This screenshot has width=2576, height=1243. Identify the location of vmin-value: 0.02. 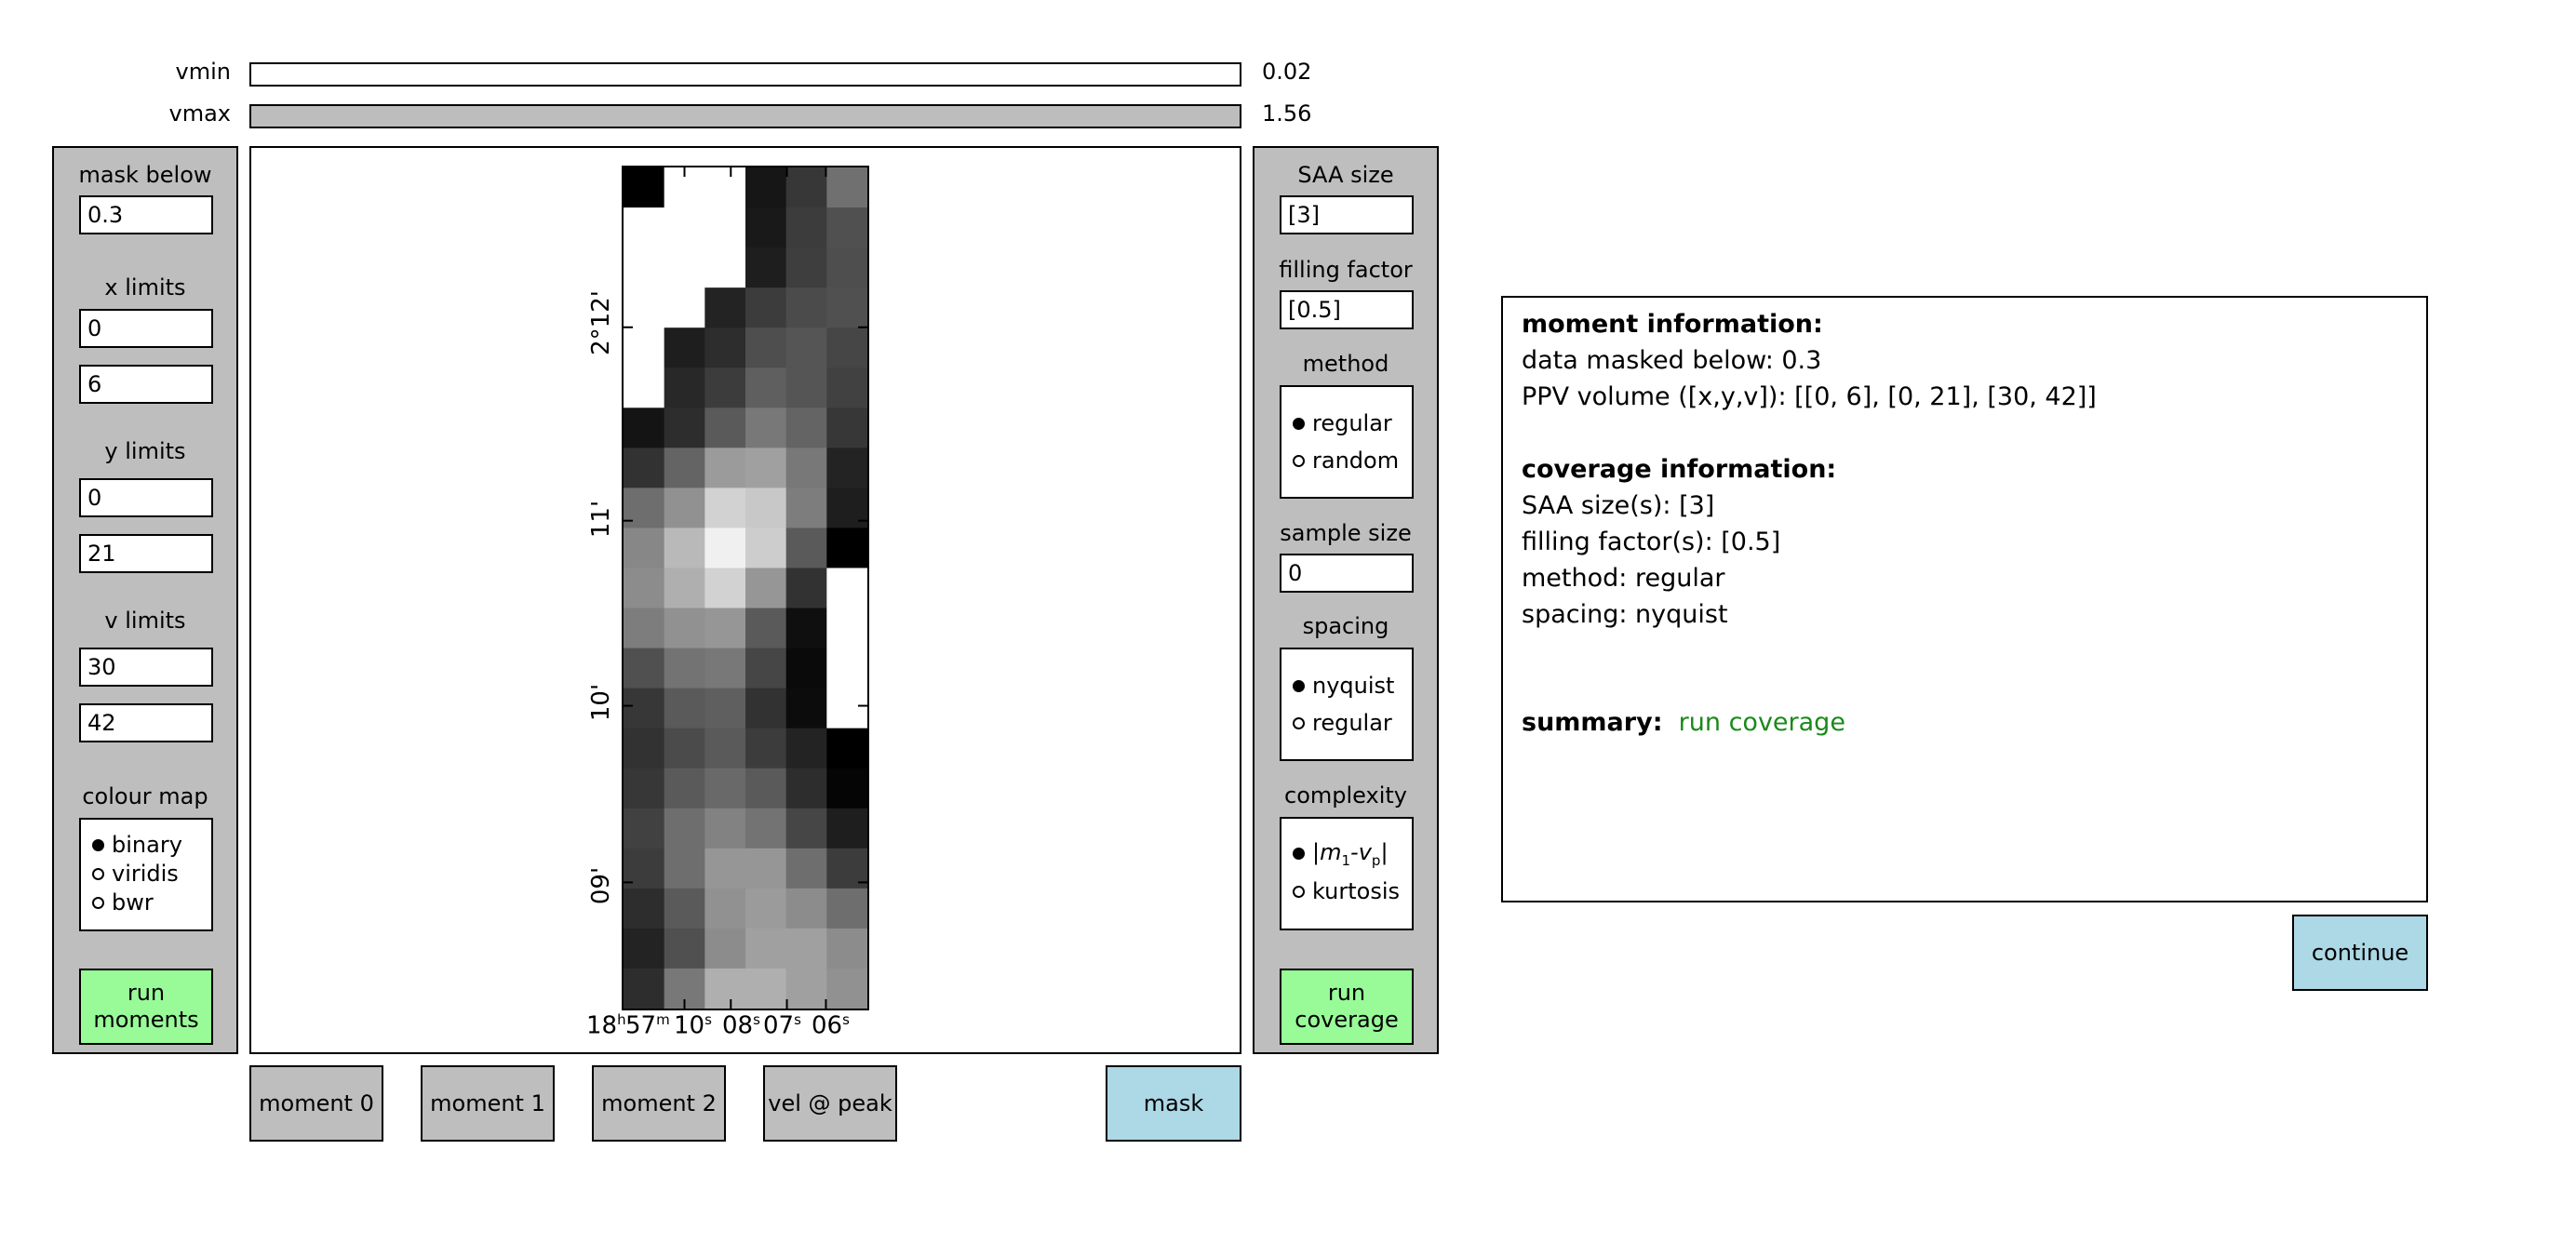
(1287, 72).